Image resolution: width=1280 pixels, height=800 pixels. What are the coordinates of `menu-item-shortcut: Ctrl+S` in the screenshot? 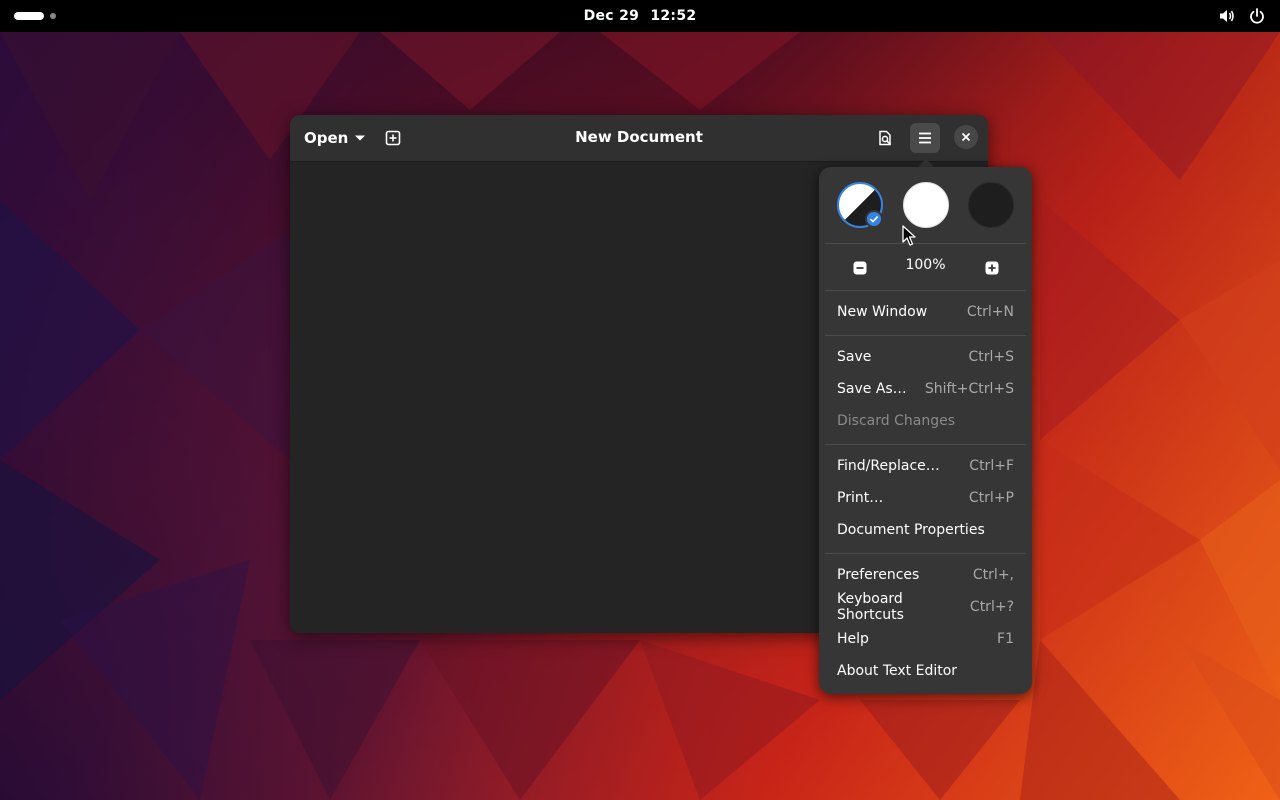 It's located at (991, 357).